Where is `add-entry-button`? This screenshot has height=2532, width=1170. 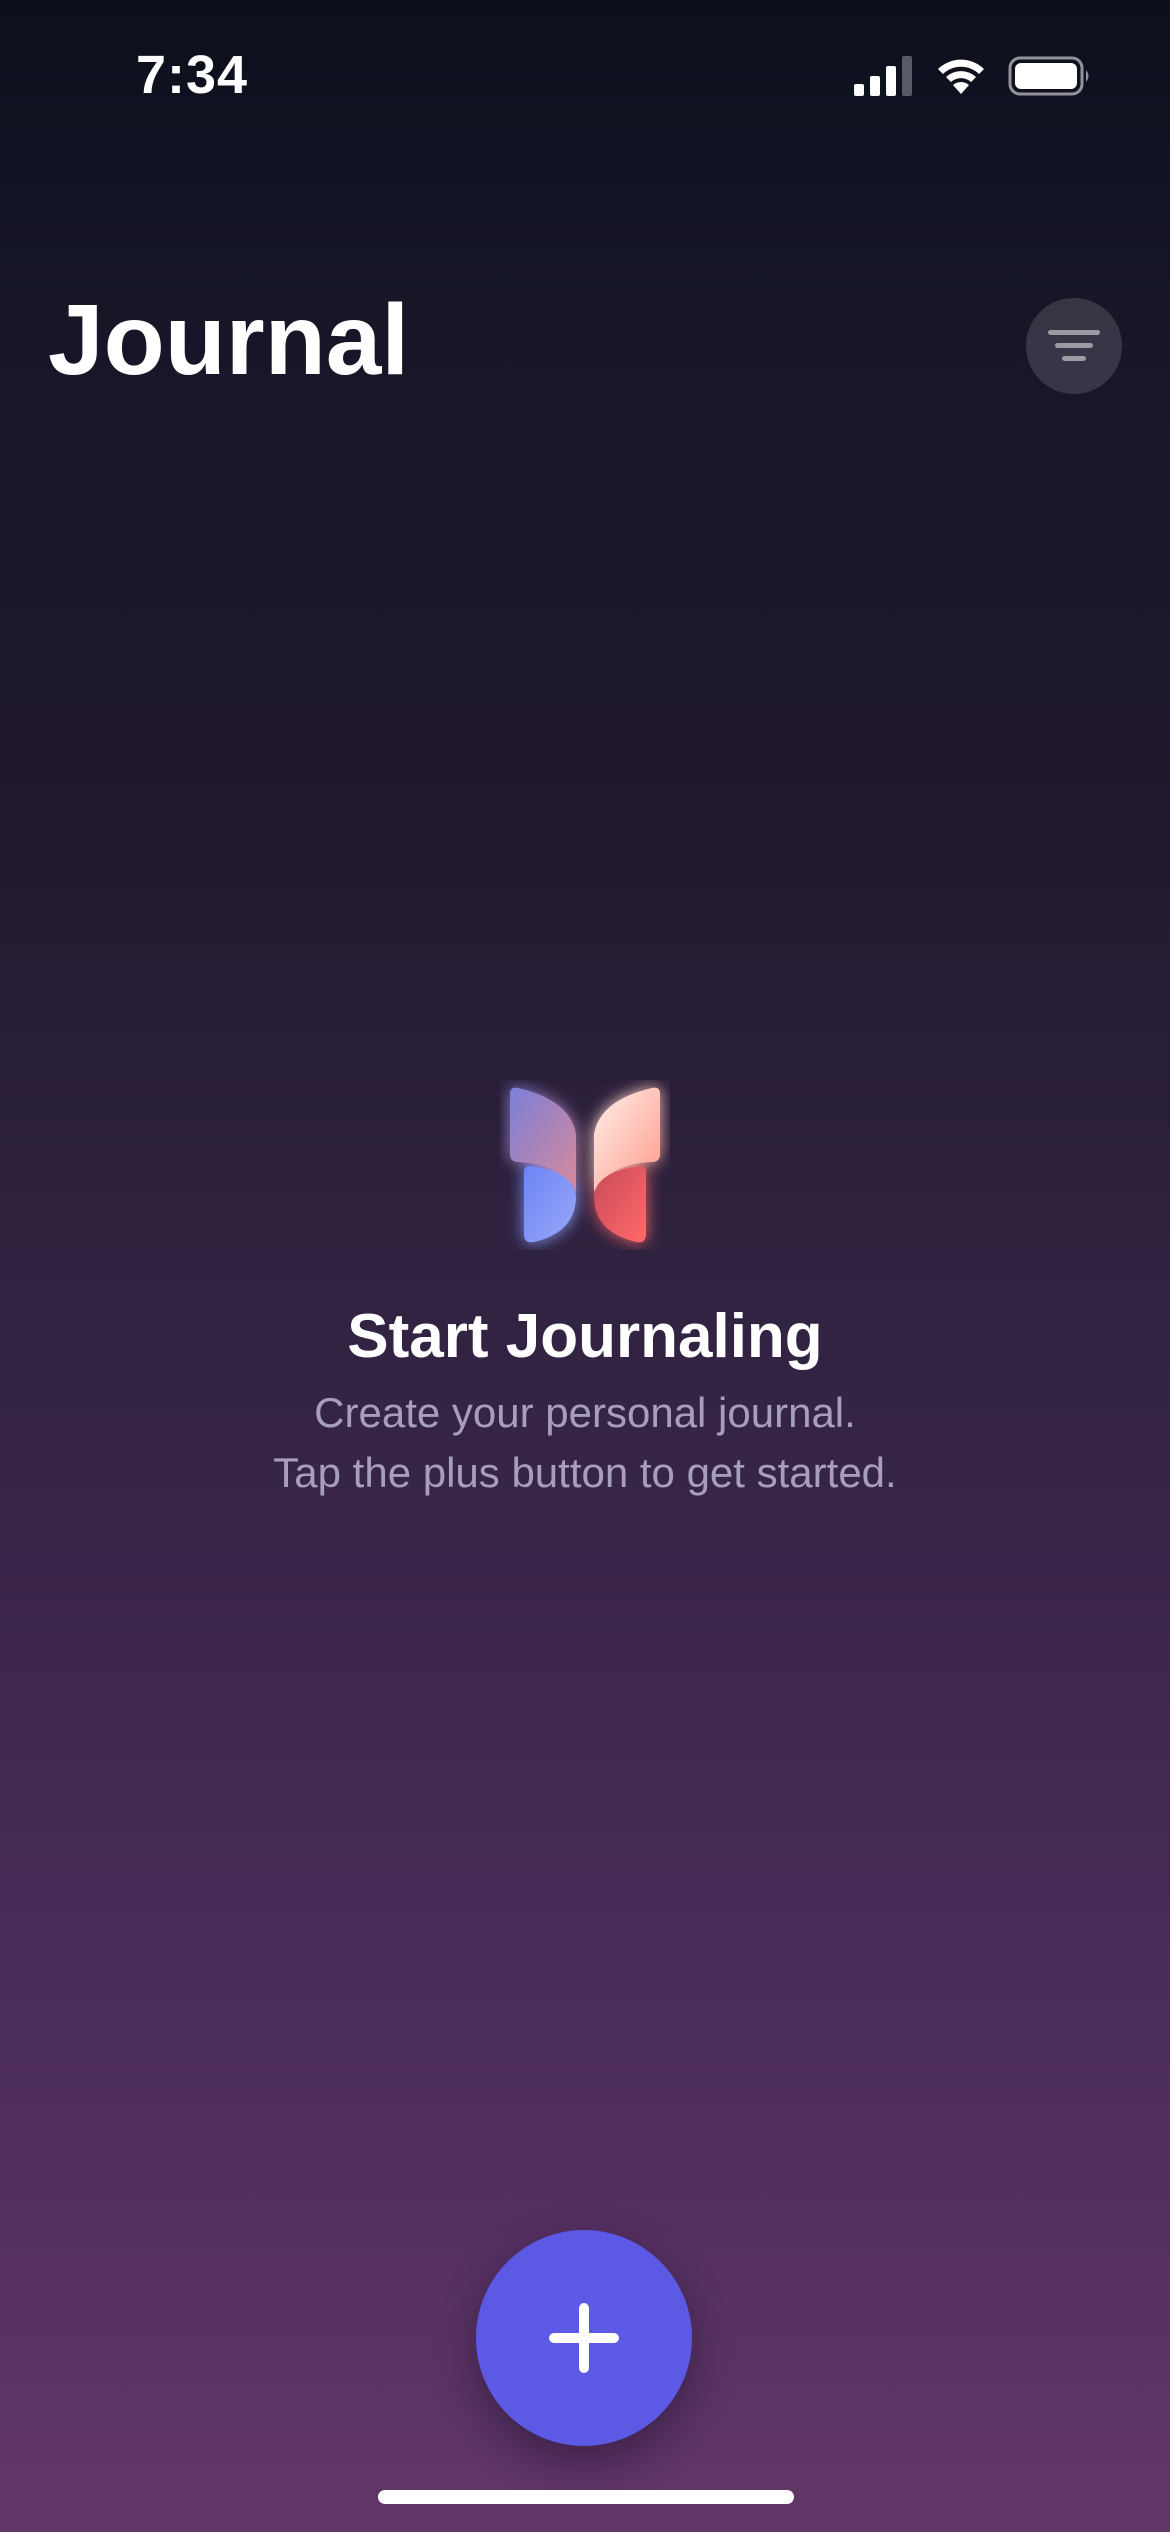 add-entry-button is located at coordinates (584, 2338).